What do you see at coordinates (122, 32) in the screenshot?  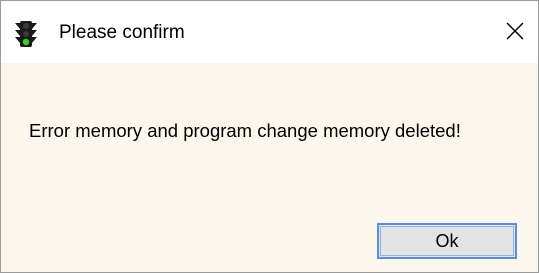 I see `window-title: Please confirm` at bounding box center [122, 32].